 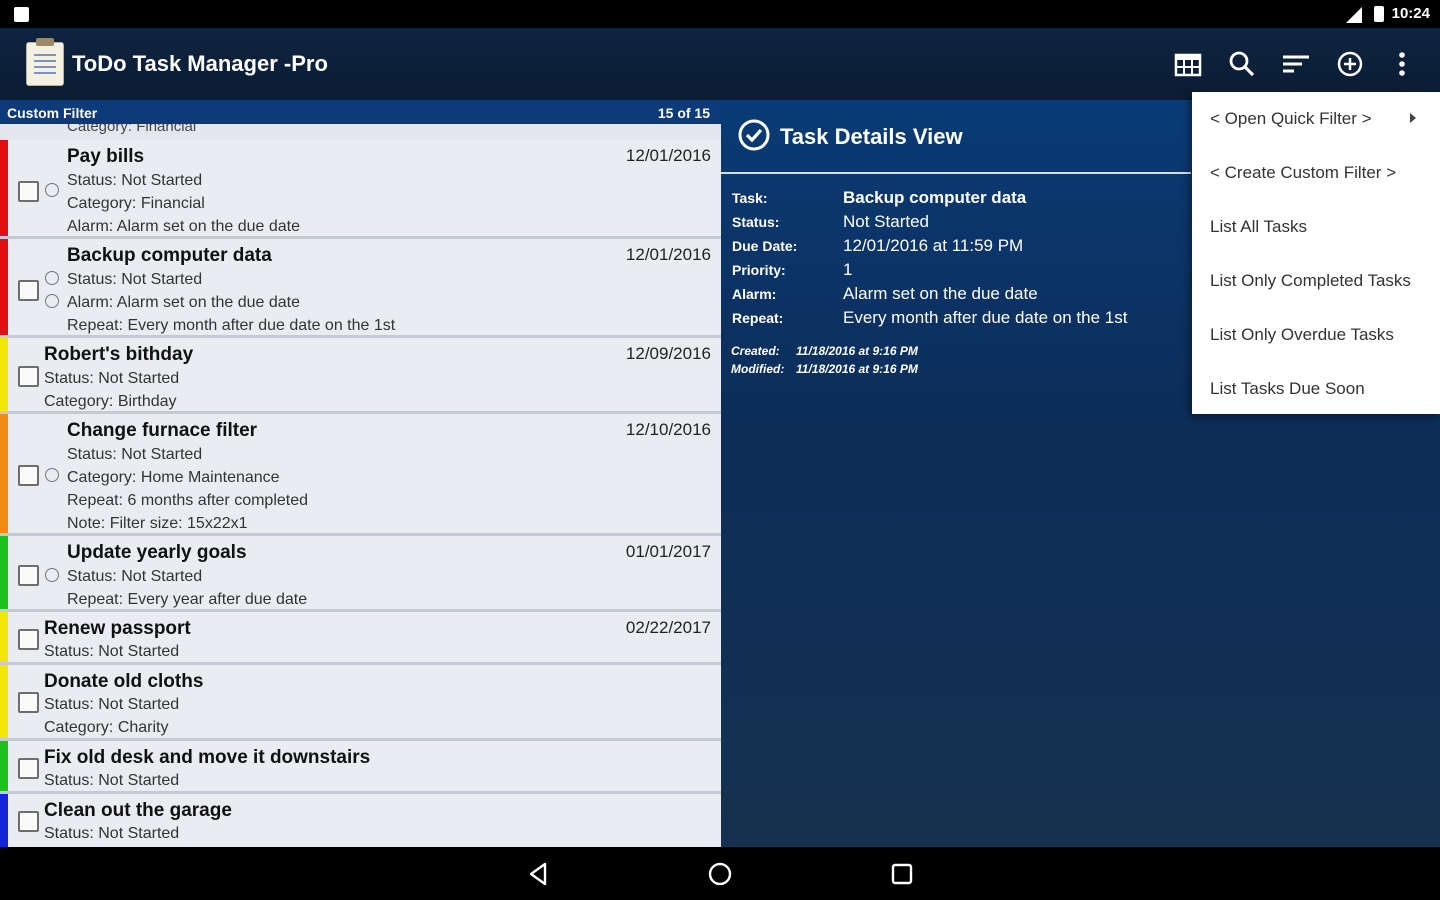 What do you see at coordinates (754, 135) in the screenshot?
I see `check-circle-icon` at bounding box center [754, 135].